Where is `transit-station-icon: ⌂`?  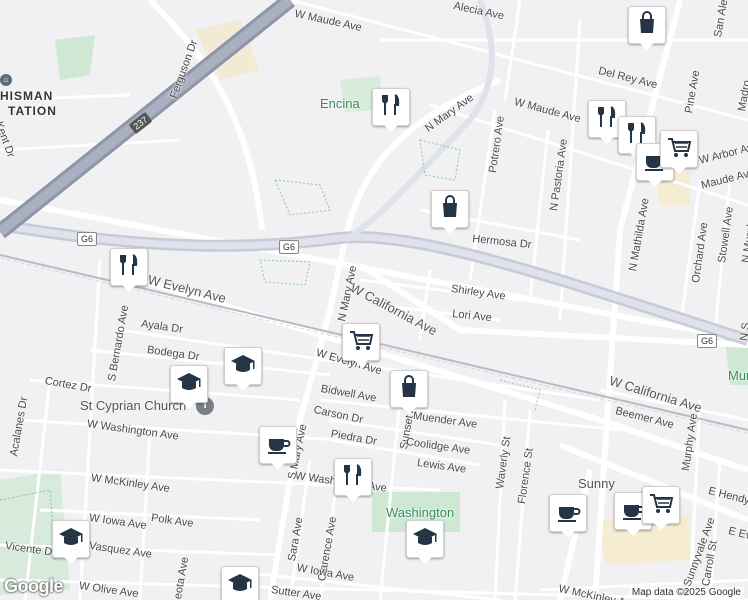
transit-station-icon: ⌂ is located at coordinates (6, 80).